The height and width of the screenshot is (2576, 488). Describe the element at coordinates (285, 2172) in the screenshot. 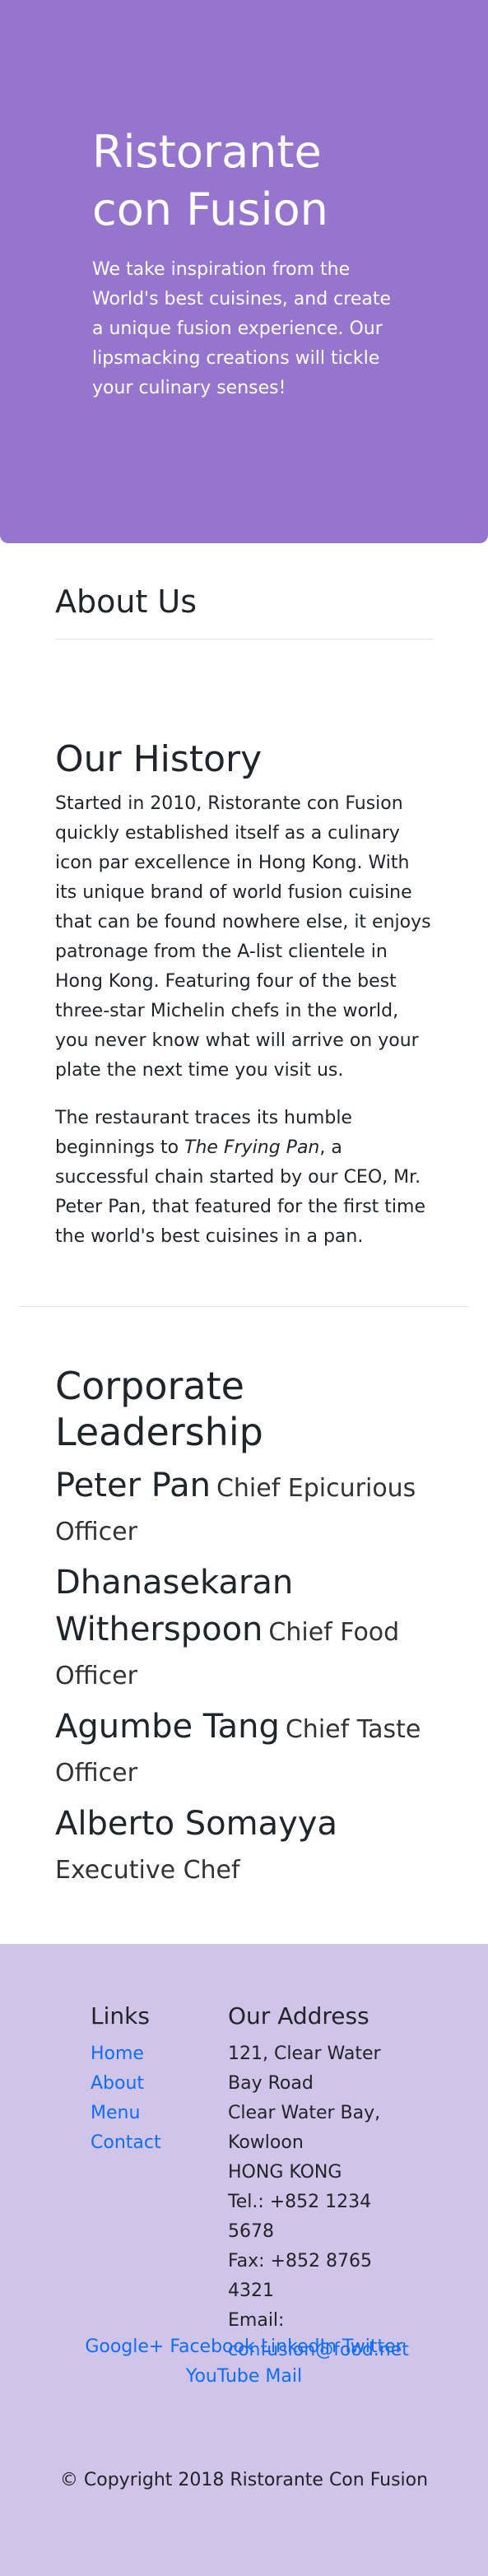

I see `address-line: HONG KONG` at that location.